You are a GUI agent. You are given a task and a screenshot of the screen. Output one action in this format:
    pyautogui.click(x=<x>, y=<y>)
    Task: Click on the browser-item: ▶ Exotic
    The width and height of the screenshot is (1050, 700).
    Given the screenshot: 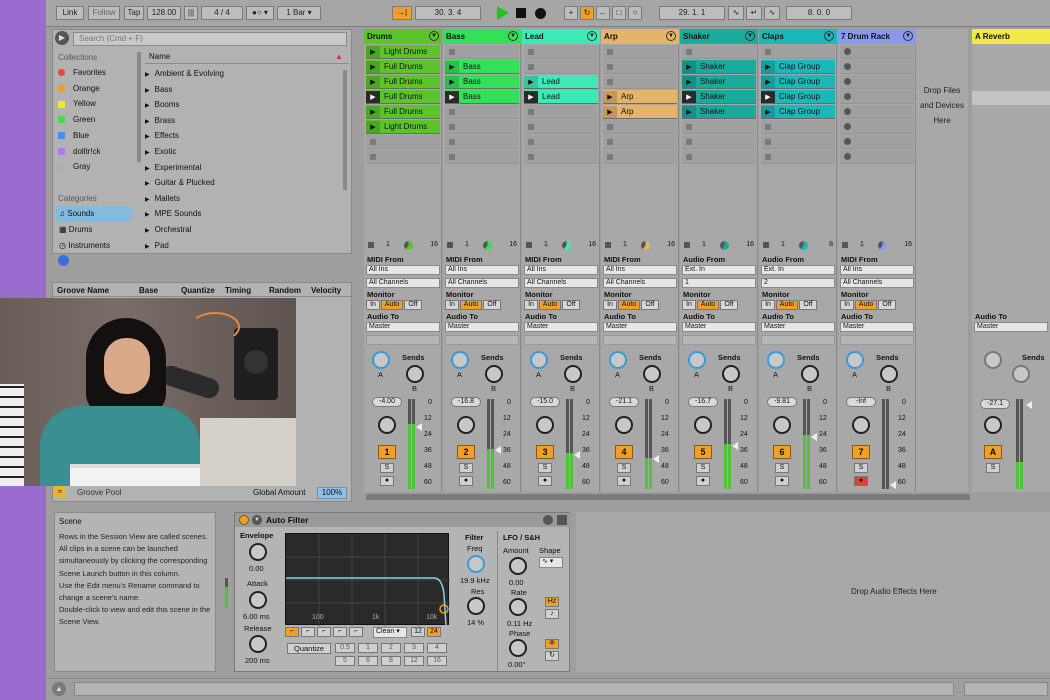 What is the action you would take?
    pyautogui.click(x=240, y=151)
    